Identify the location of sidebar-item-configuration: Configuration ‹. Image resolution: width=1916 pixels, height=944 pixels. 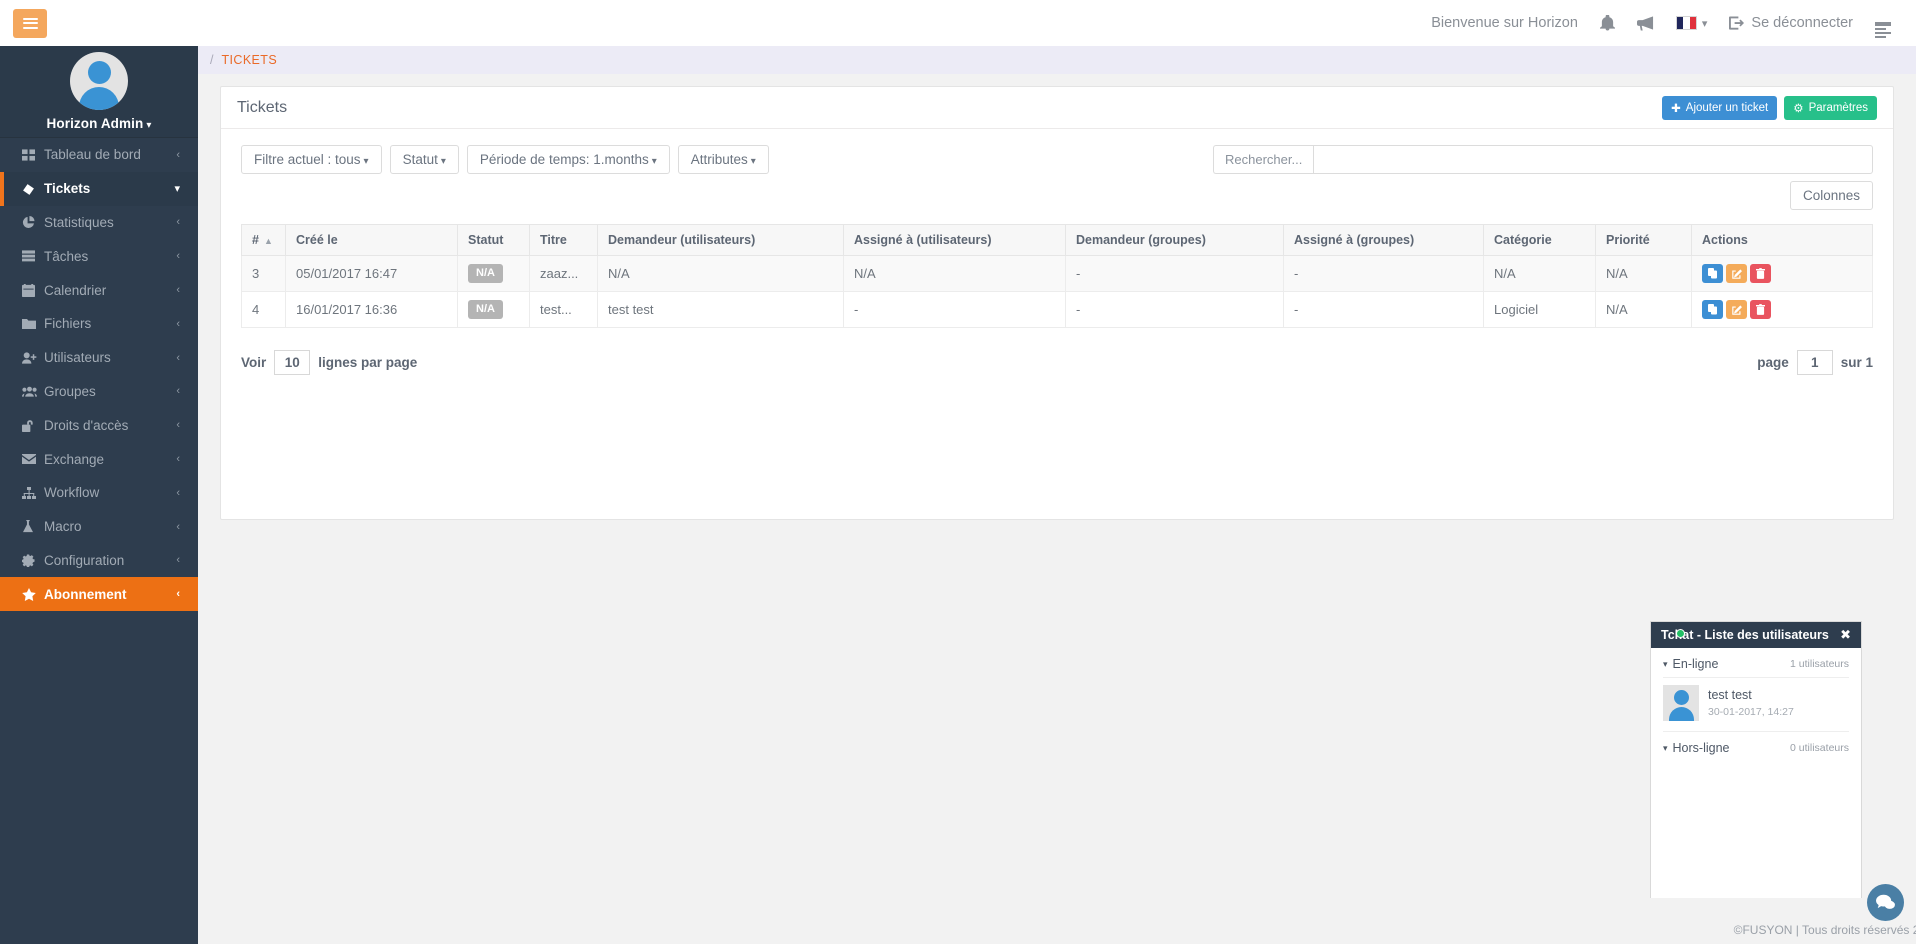
(99, 561).